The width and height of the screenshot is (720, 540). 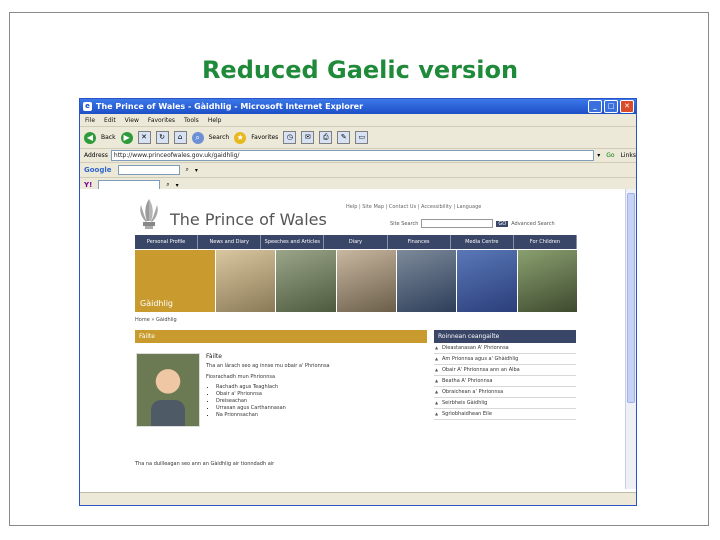 I want to click on maximize-button: □, so click(x=611, y=106).